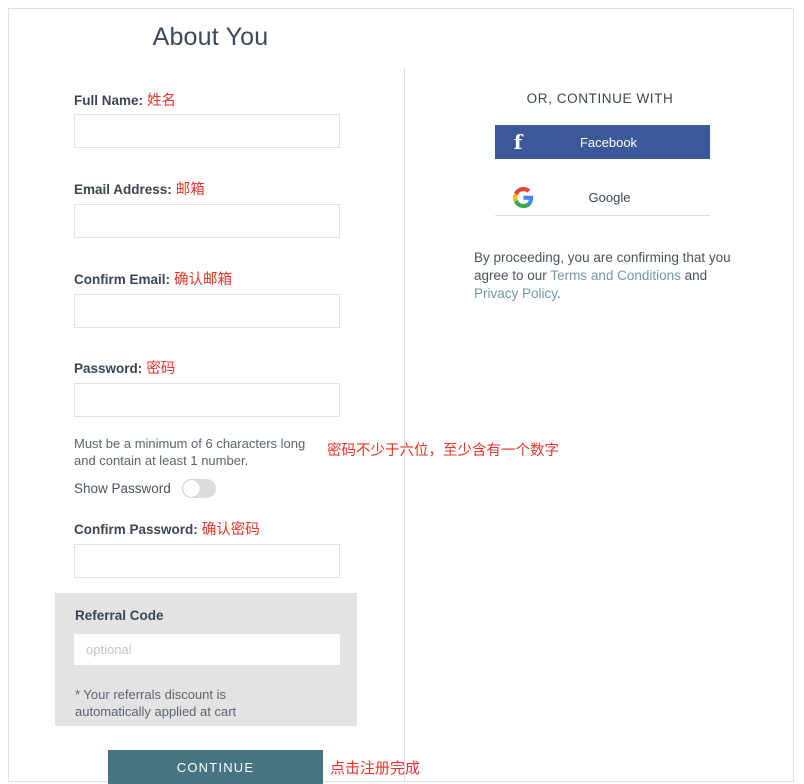 This screenshot has width=804, height=784. I want to click on label-confirm-password-text: Confirm Password:, so click(136, 529).